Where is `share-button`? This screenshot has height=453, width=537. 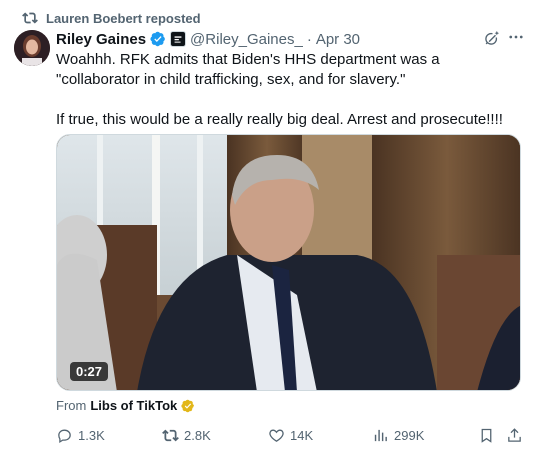
share-button is located at coordinates (514, 435).